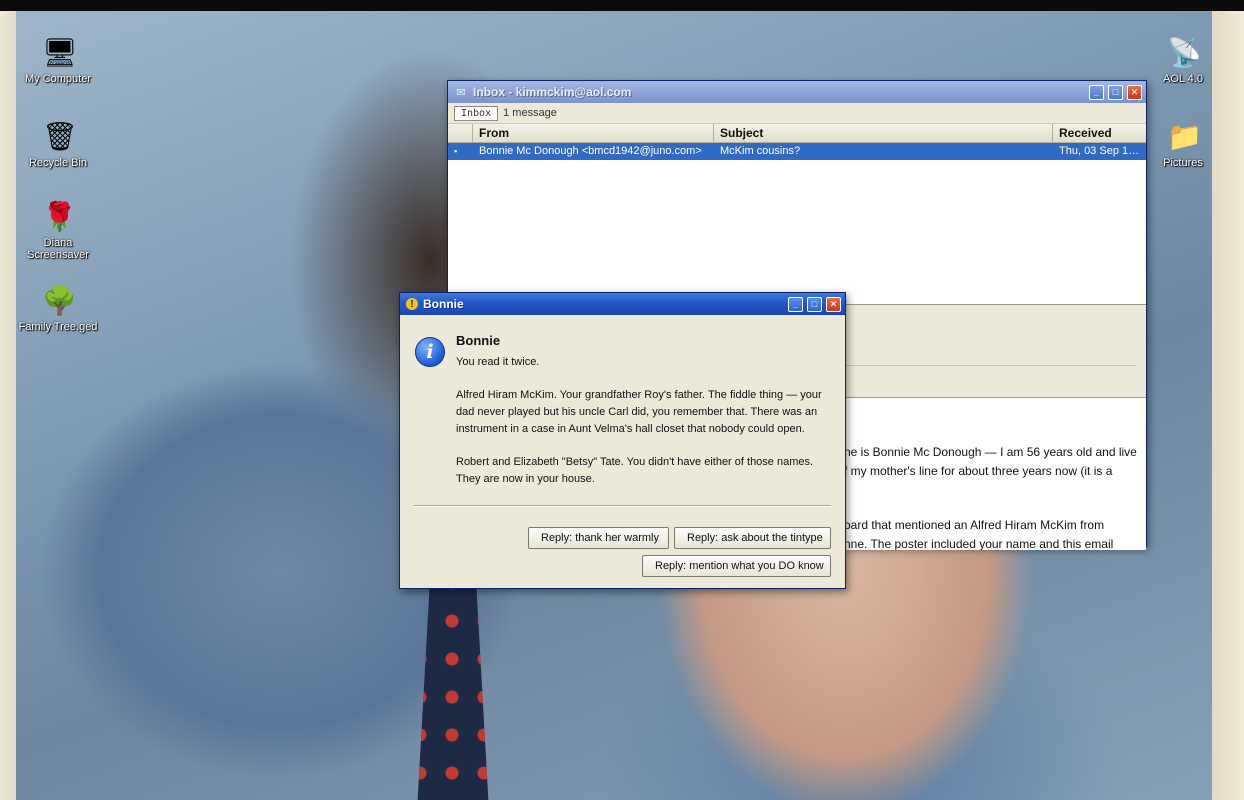  I want to click on message-from: Bonnie Mc Donough <bmcd1942@juno.com>, so click(590, 151).